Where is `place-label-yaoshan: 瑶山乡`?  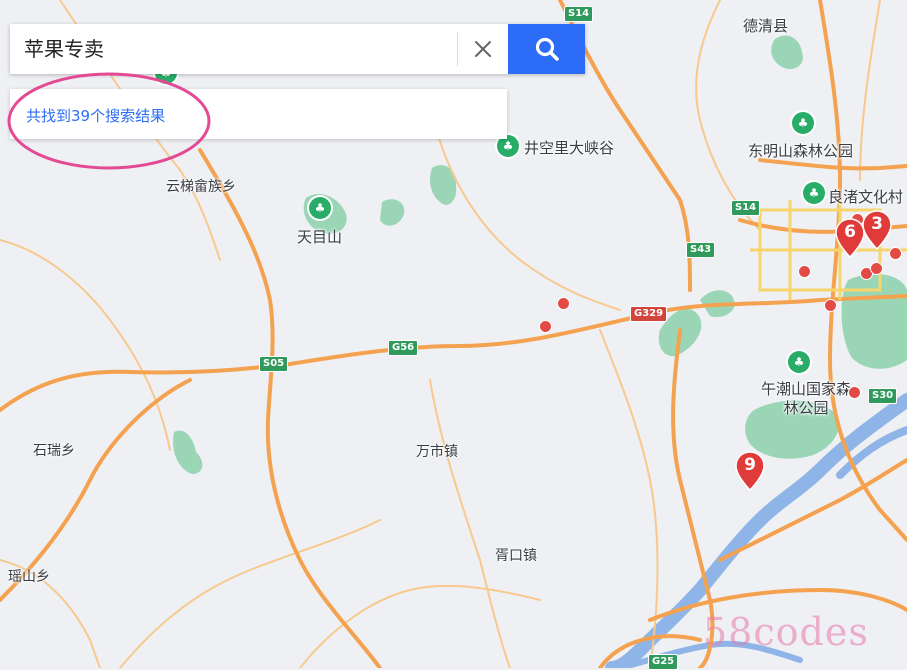
place-label-yaoshan: 瑶山乡 is located at coordinates (29, 577).